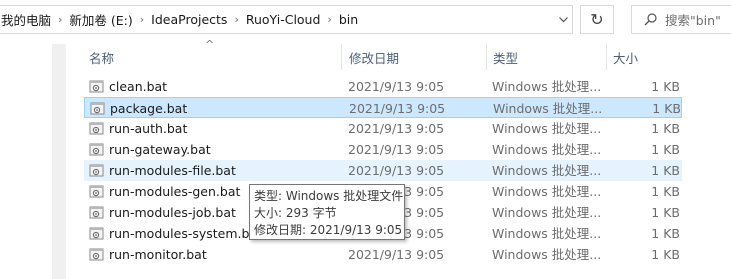 This screenshot has width=731, height=279. I want to click on file-name: run-modules-system.bat, so click(186, 233).